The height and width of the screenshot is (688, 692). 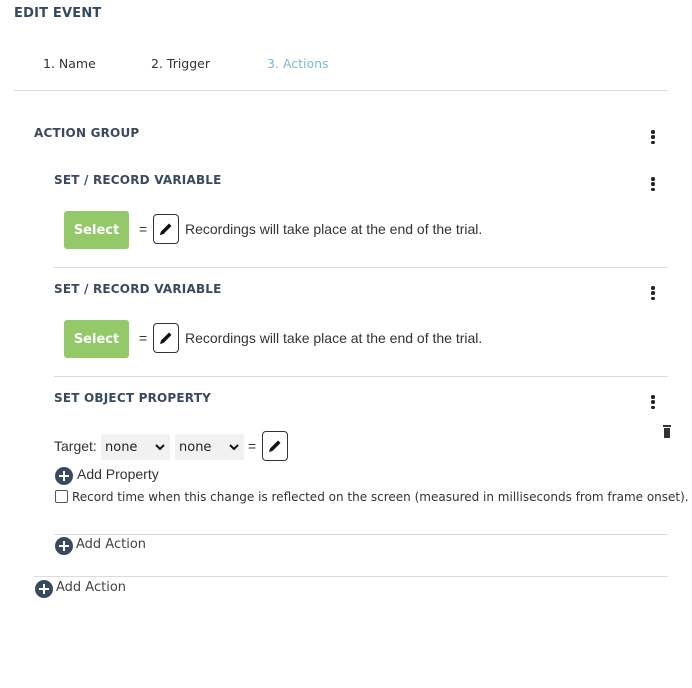 I want to click on record-time-checkbox, so click(x=61, y=496).